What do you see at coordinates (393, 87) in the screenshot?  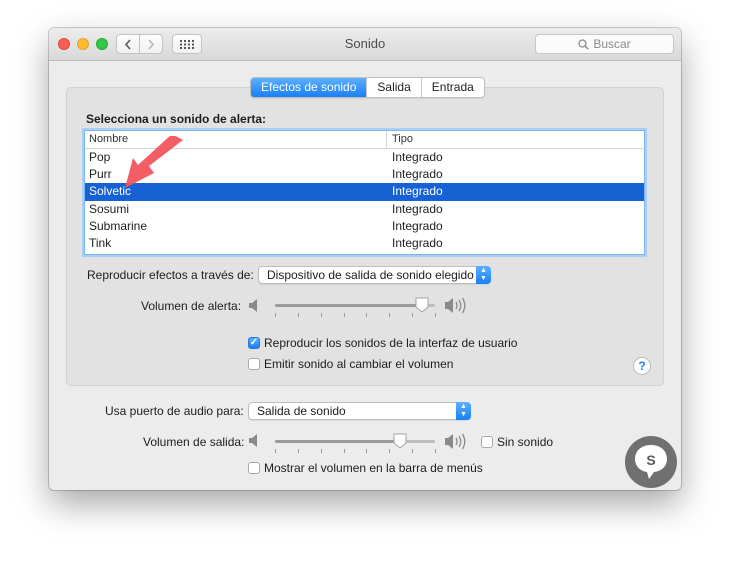 I see `tab-output: Salida` at bounding box center [393, 87].